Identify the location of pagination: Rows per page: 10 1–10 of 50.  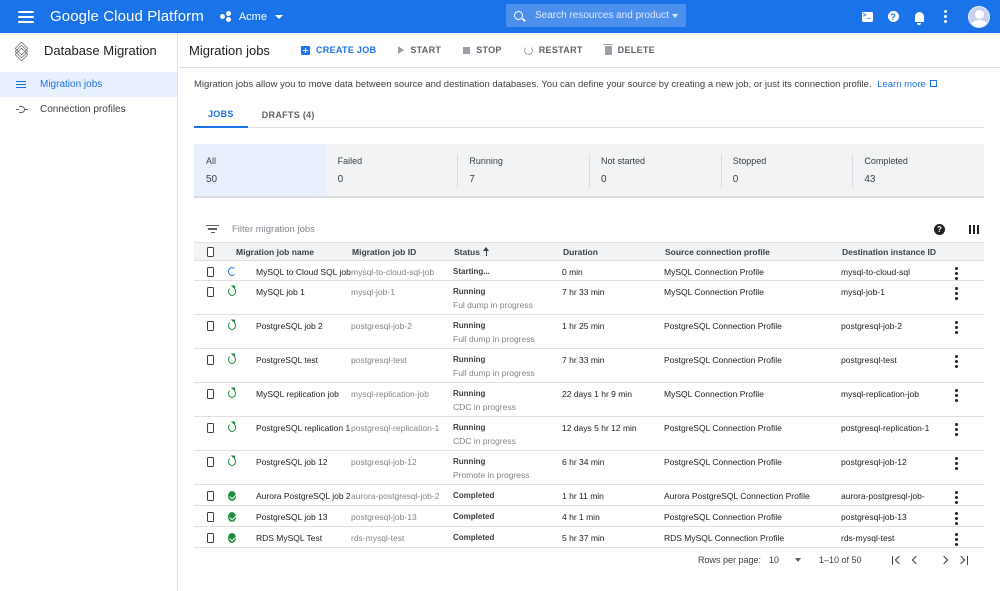
(589, 560).